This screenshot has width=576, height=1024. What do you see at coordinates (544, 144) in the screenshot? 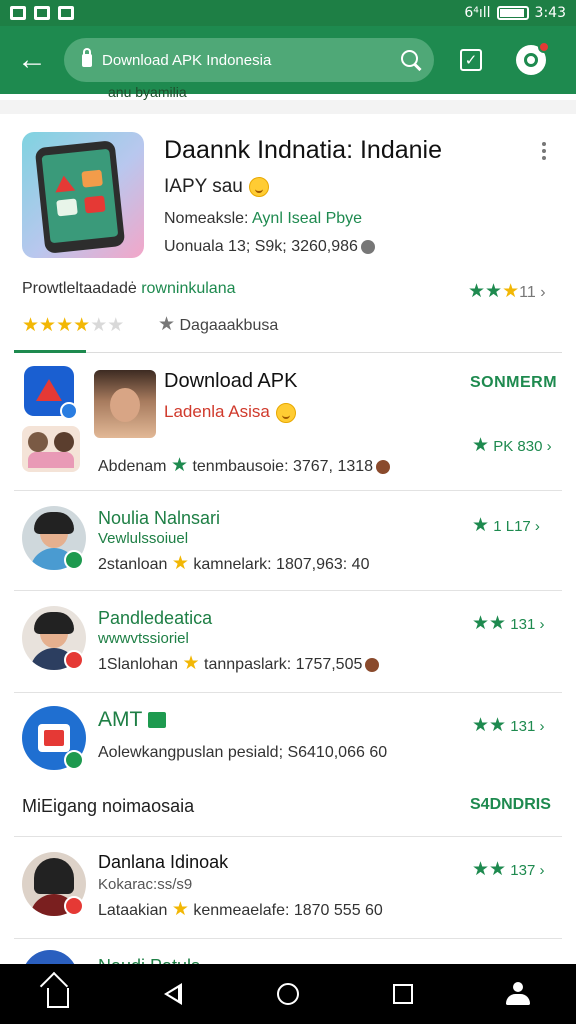
I see `more-vert-icon` at bounding box center [544, 144].